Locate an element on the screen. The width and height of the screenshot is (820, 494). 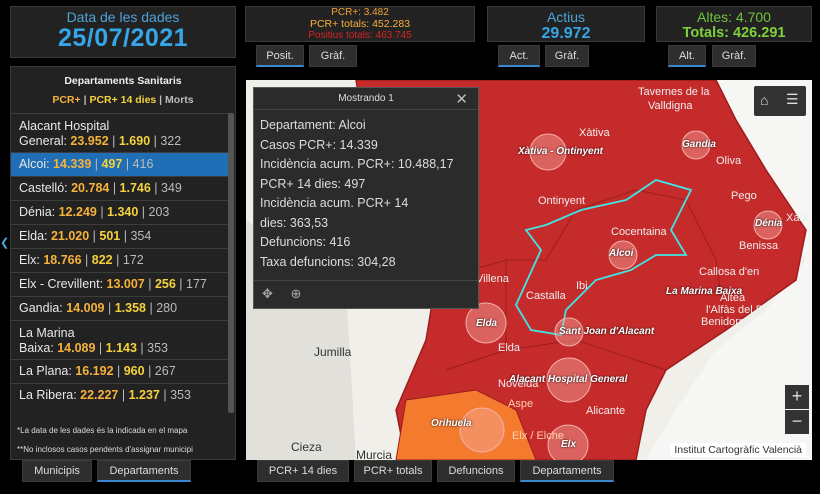
actius-value: 29.972 is located at coordinates (566, 33).